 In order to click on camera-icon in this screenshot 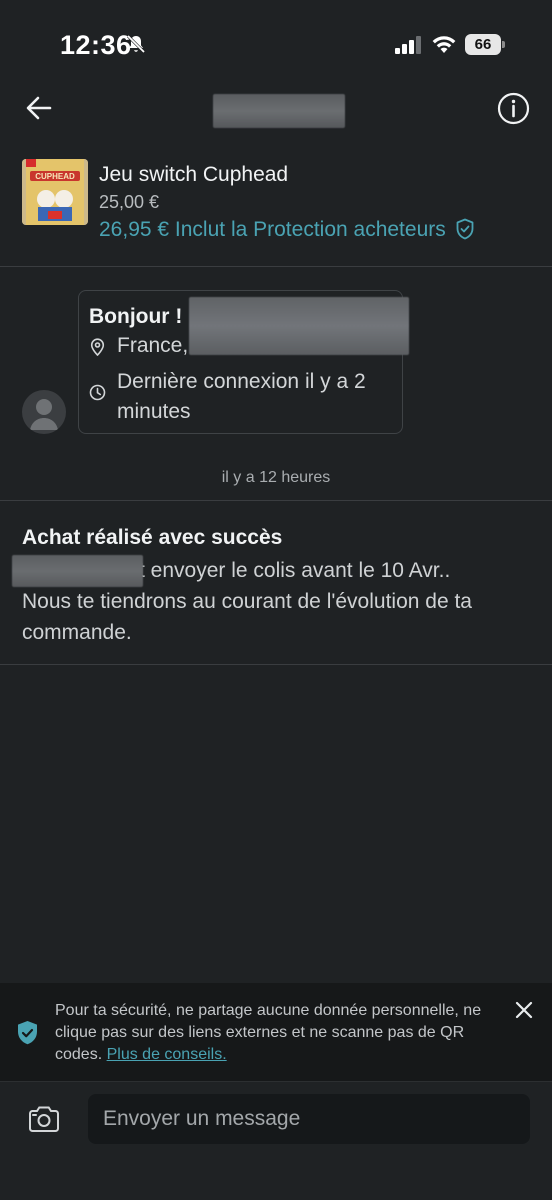, I will do `click(44, 1119)`.